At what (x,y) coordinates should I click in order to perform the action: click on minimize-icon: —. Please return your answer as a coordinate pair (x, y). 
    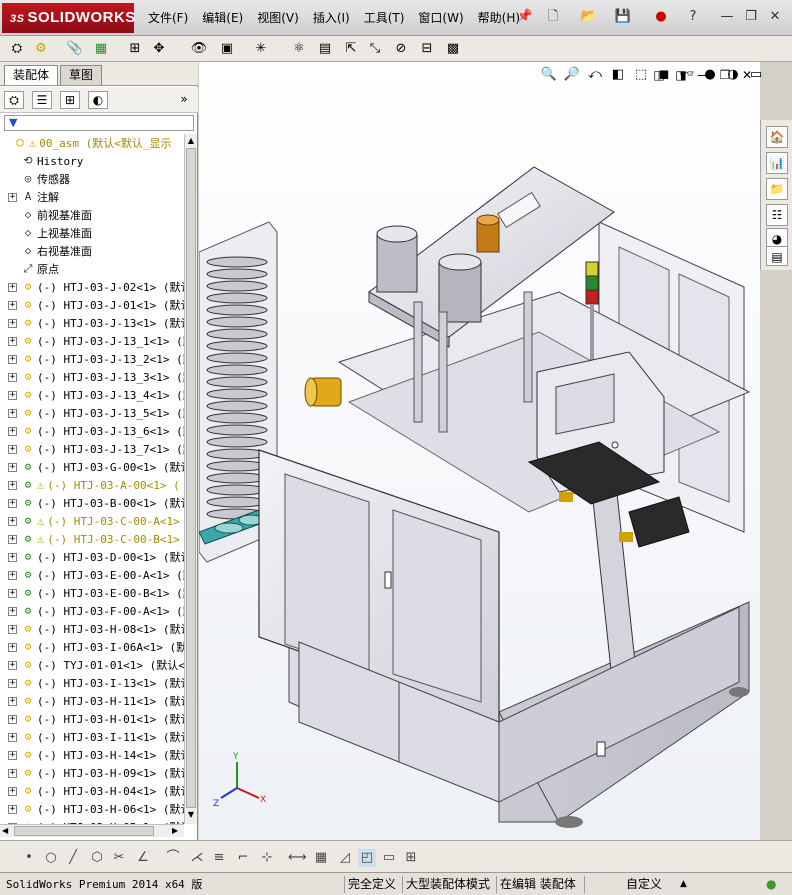
    Looking at the image, I should click on (727, 17).